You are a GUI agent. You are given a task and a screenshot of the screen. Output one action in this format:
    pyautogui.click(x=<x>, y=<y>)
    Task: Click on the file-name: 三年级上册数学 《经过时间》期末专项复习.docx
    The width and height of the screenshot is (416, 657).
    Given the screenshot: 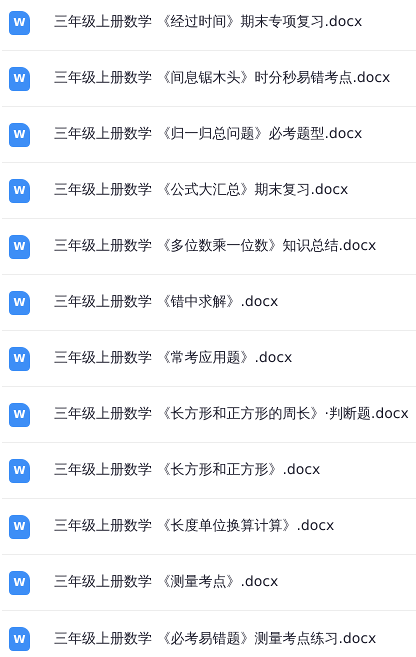 What is the action you would take?
    pyautogui.click(x=208, y=22)
    